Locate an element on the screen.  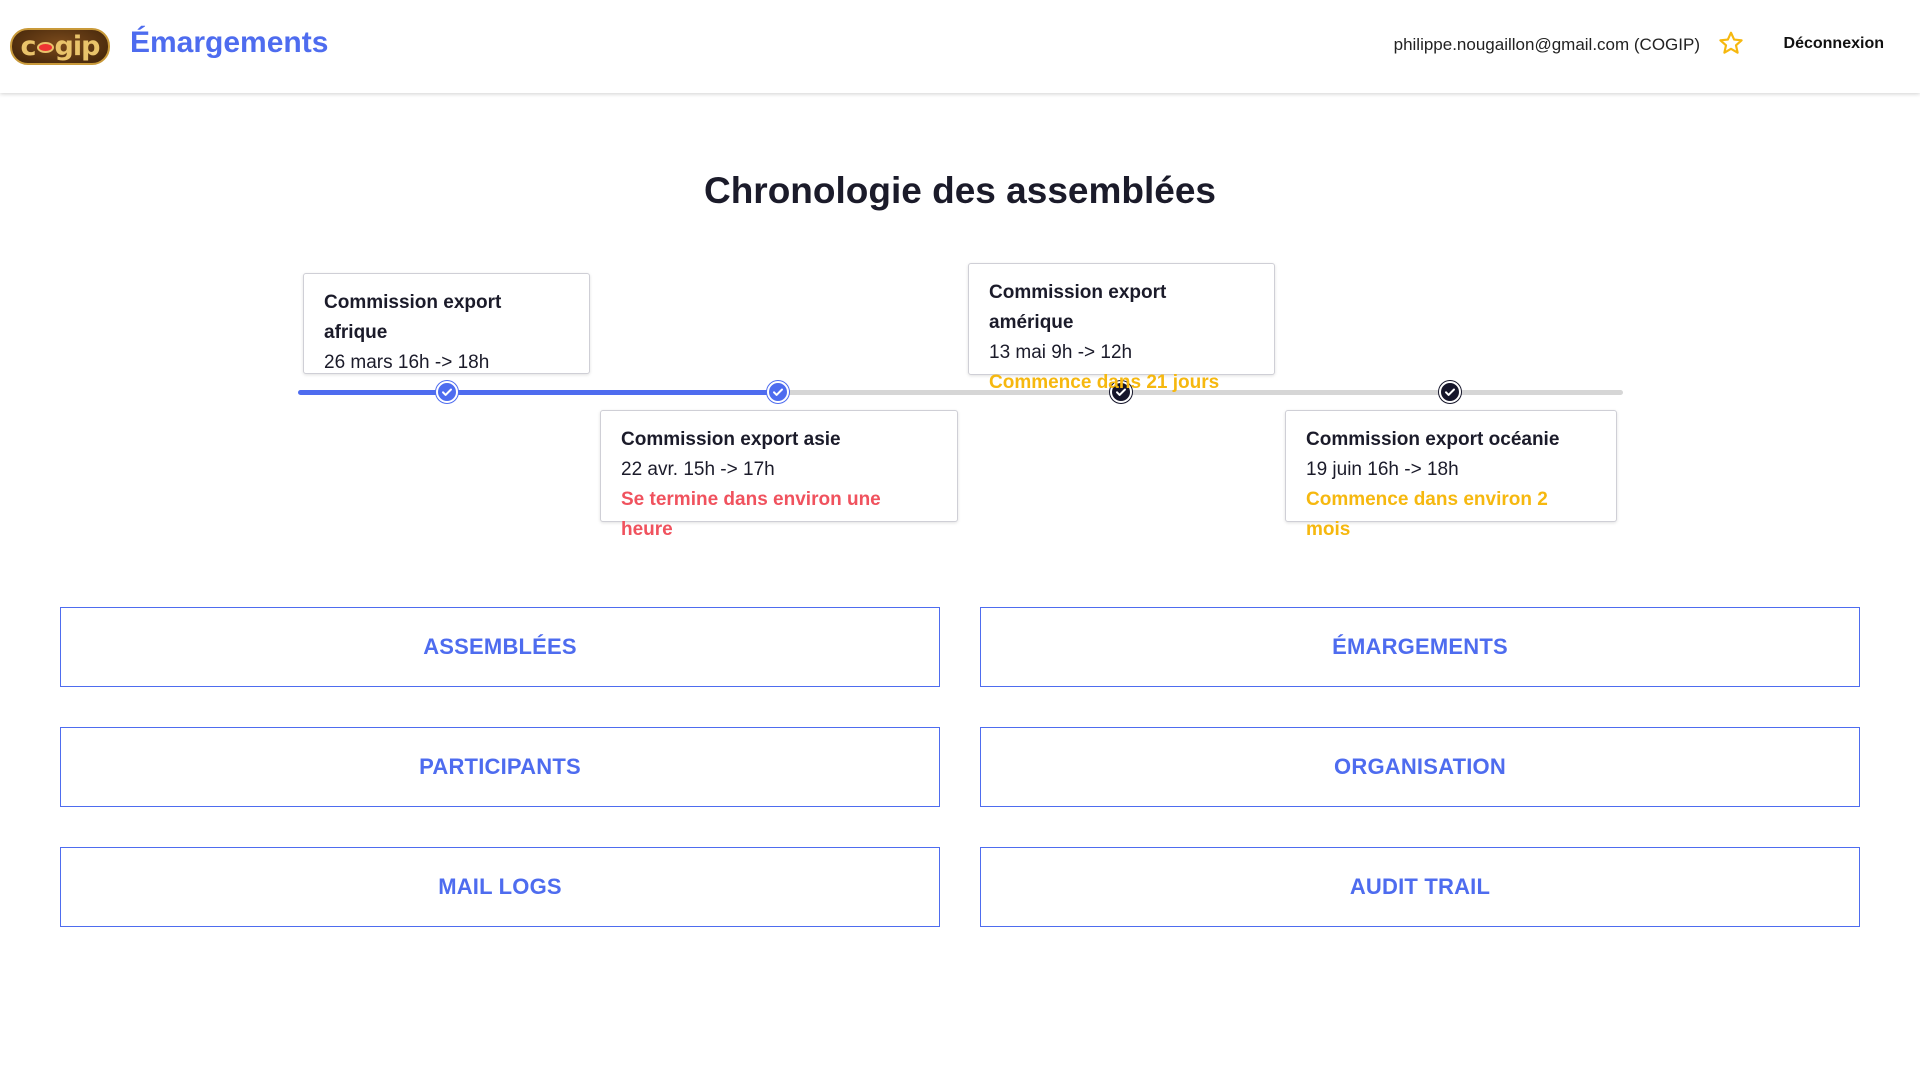
timeline-track-done is located at coordinates (538, 392).